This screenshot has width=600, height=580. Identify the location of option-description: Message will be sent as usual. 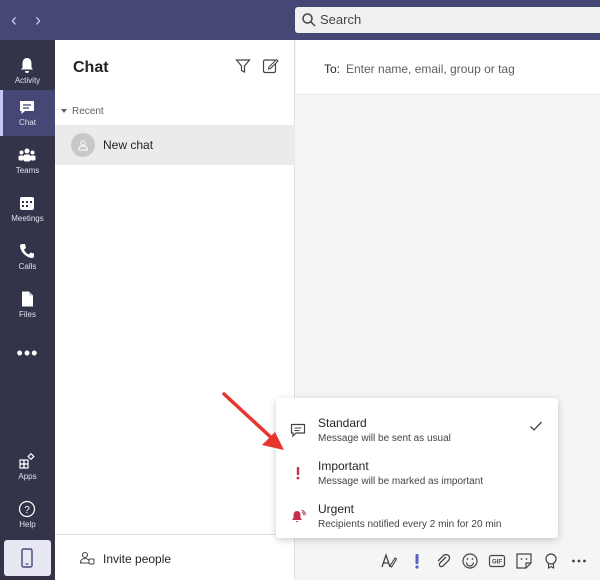
(384, 438).